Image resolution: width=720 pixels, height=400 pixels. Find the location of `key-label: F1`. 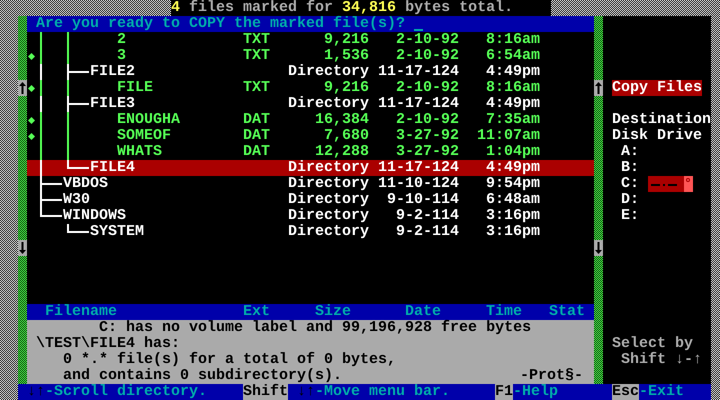

key-label: F1 is located at coordinates (504, 392).